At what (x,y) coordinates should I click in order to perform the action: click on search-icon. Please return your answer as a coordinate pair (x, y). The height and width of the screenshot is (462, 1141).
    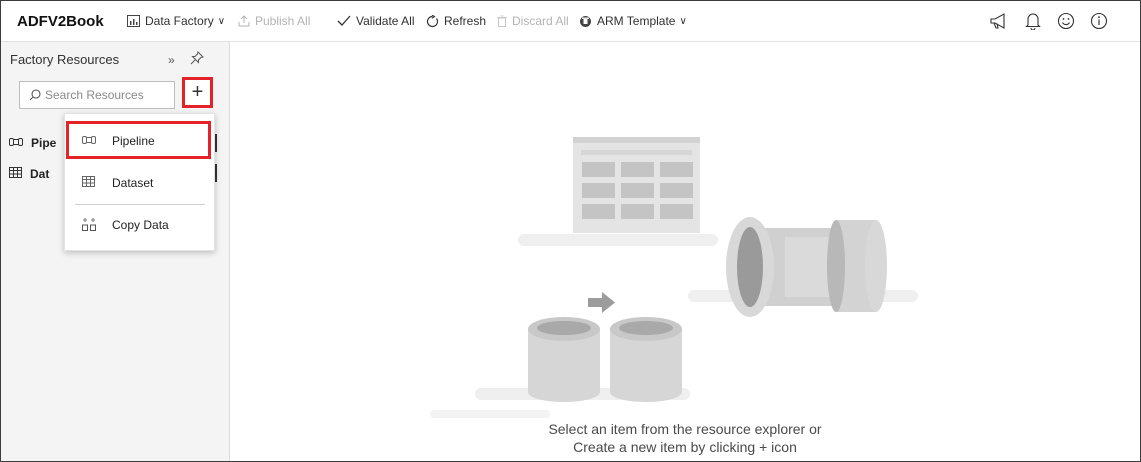
    Looking at the image, I should click on (35, 95).